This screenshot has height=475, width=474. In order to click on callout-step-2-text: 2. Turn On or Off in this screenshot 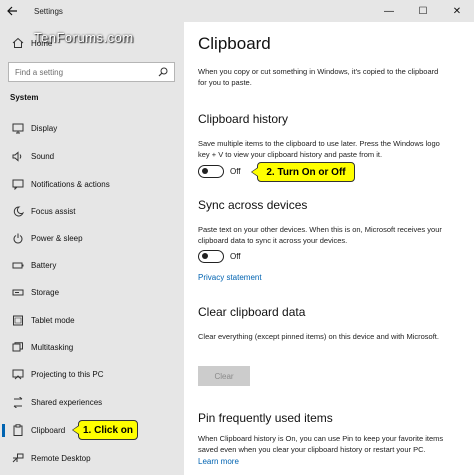, I will do `click(306, 172)`.